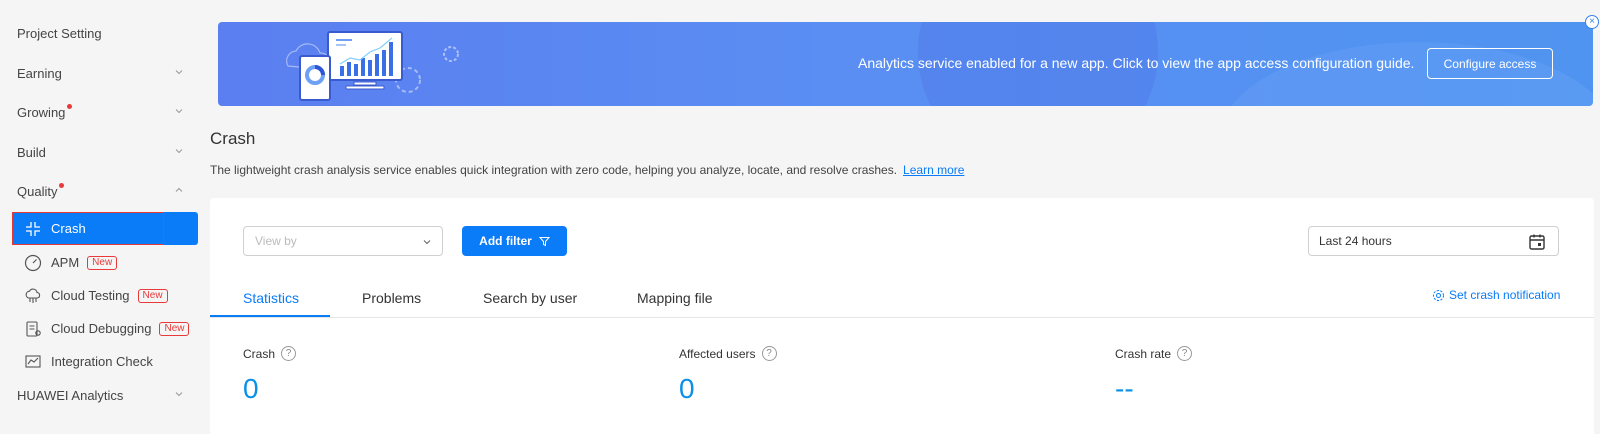  What do you see at coordinates (544, 241) in the screenshot?
I see `filter-icon` at bounding box center [544, 241].